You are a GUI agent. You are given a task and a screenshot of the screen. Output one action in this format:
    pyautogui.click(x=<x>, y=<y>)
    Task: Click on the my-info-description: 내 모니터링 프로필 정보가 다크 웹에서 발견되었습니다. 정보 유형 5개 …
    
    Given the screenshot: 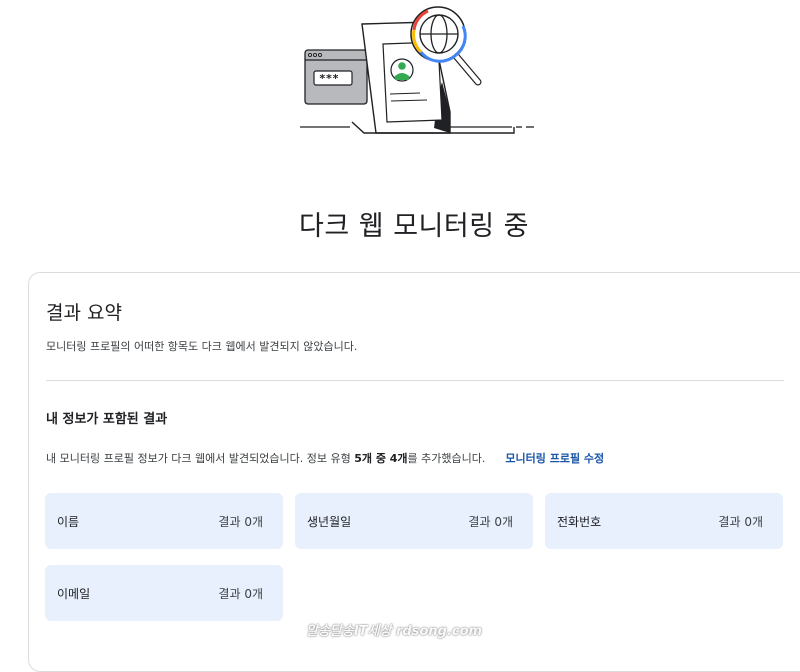 What is the action you would take?
    pyautogui.click(x=325, y=458)
    